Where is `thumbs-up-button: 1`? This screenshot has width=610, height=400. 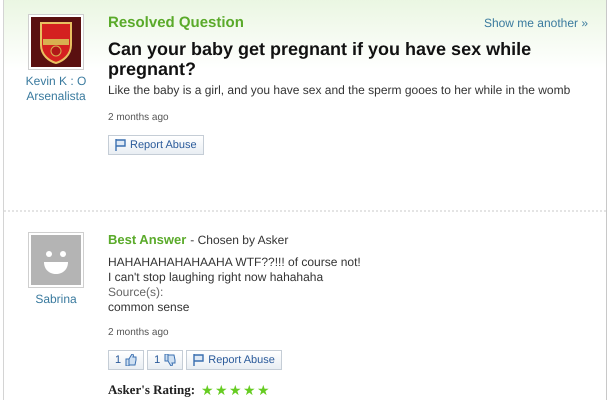 thumbs-up-button: 1 is located at coordinates (126, 360).